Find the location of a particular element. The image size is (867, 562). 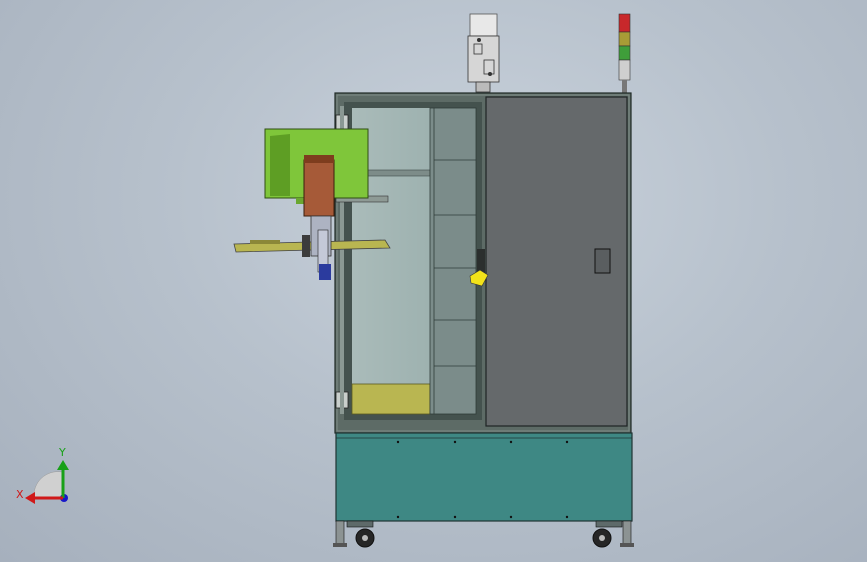

triad-sphere is located at coordinates (48, 485).